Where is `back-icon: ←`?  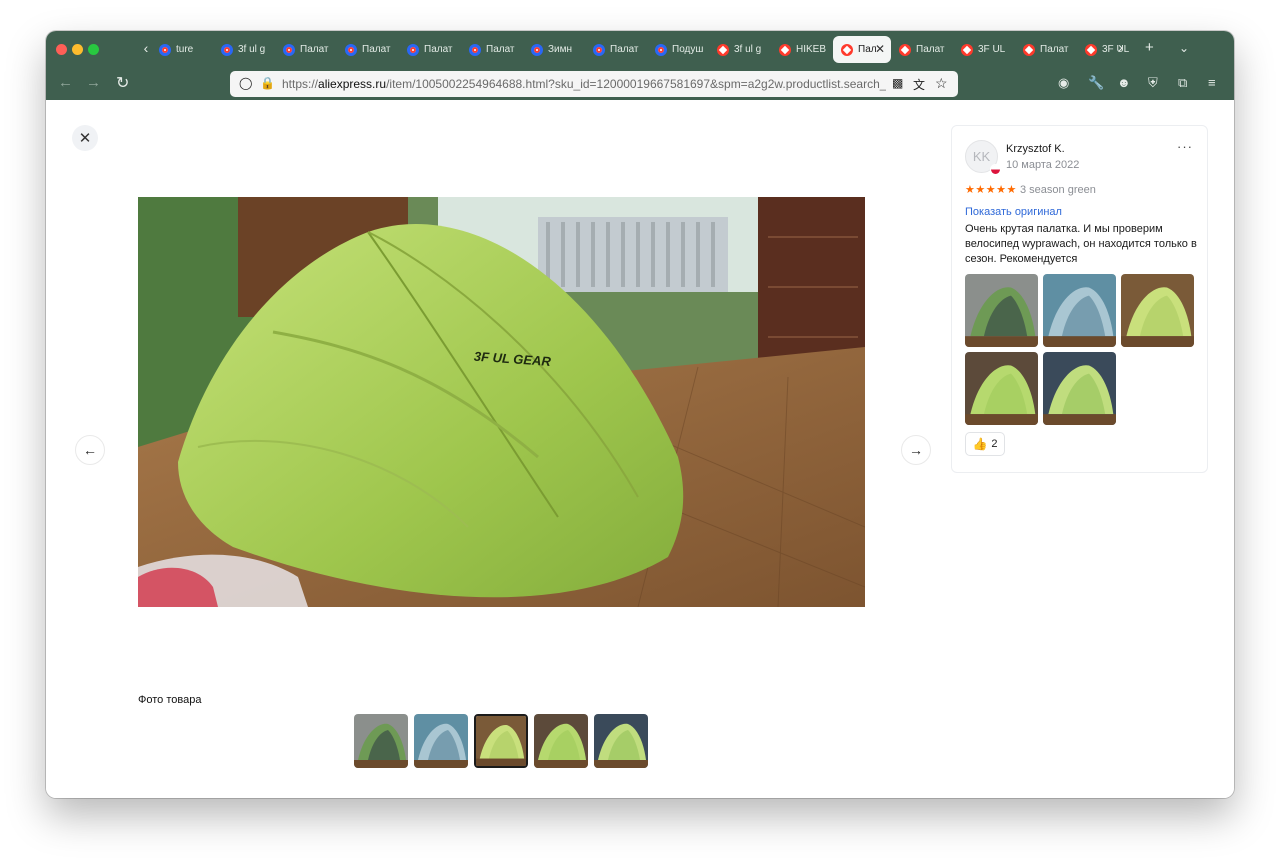
back-icon: ← is located at coordinates (65, 82).